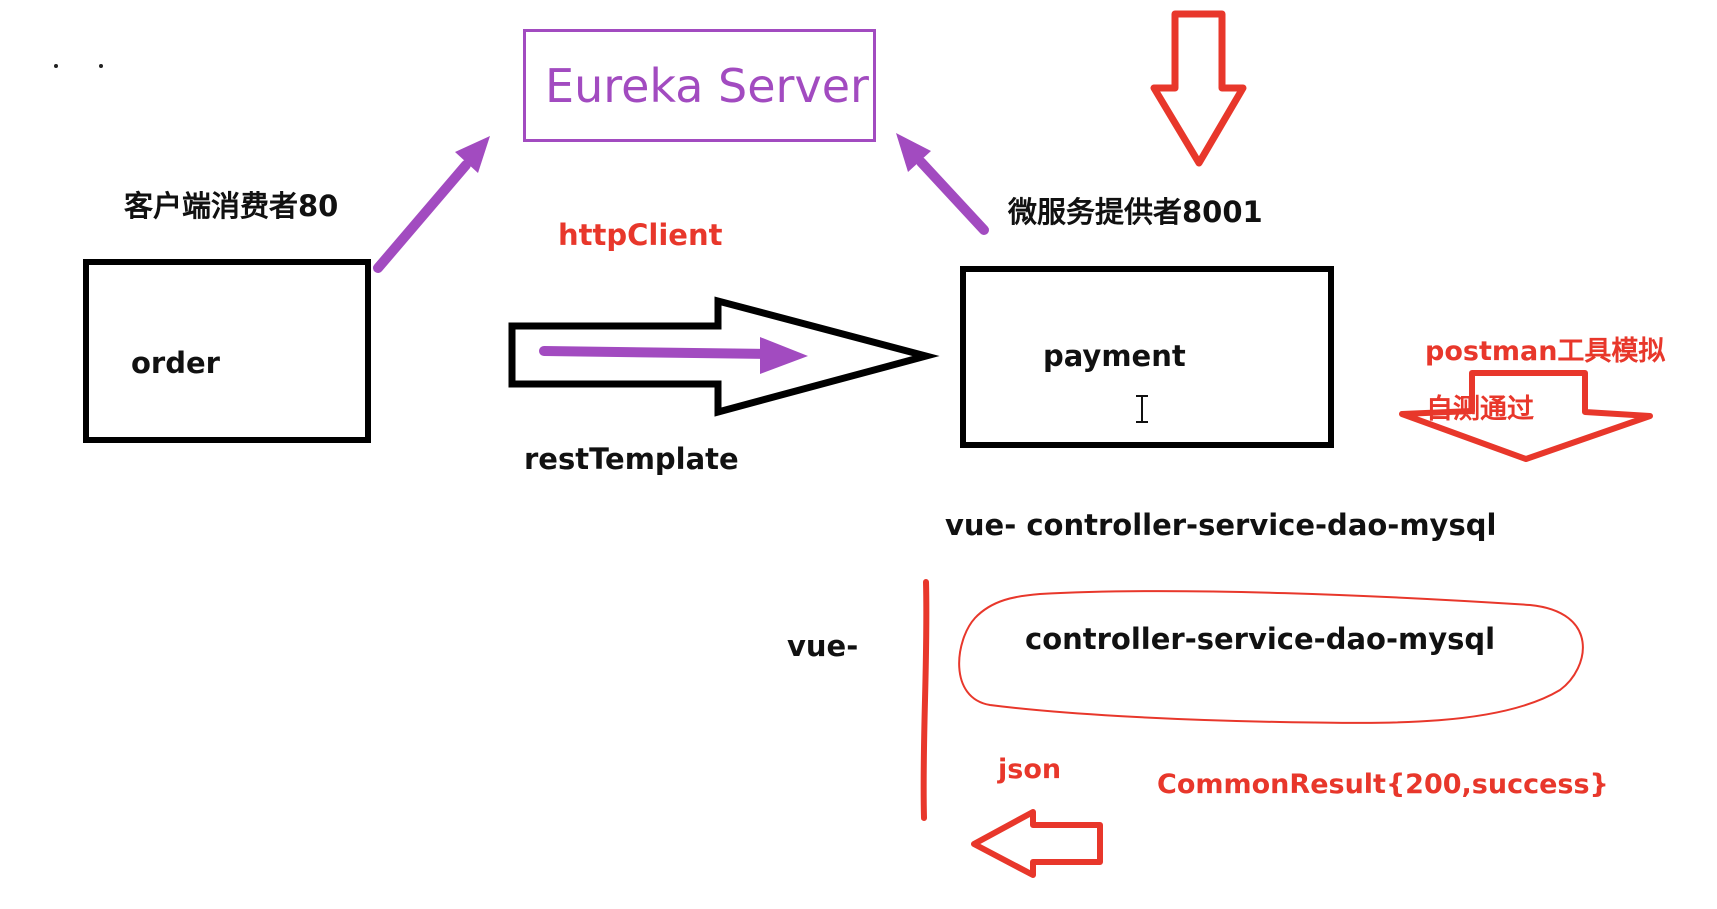 The image size is (1717, 909). I want to click on eureka-server-label: Eureka Server, so click(707, 86).